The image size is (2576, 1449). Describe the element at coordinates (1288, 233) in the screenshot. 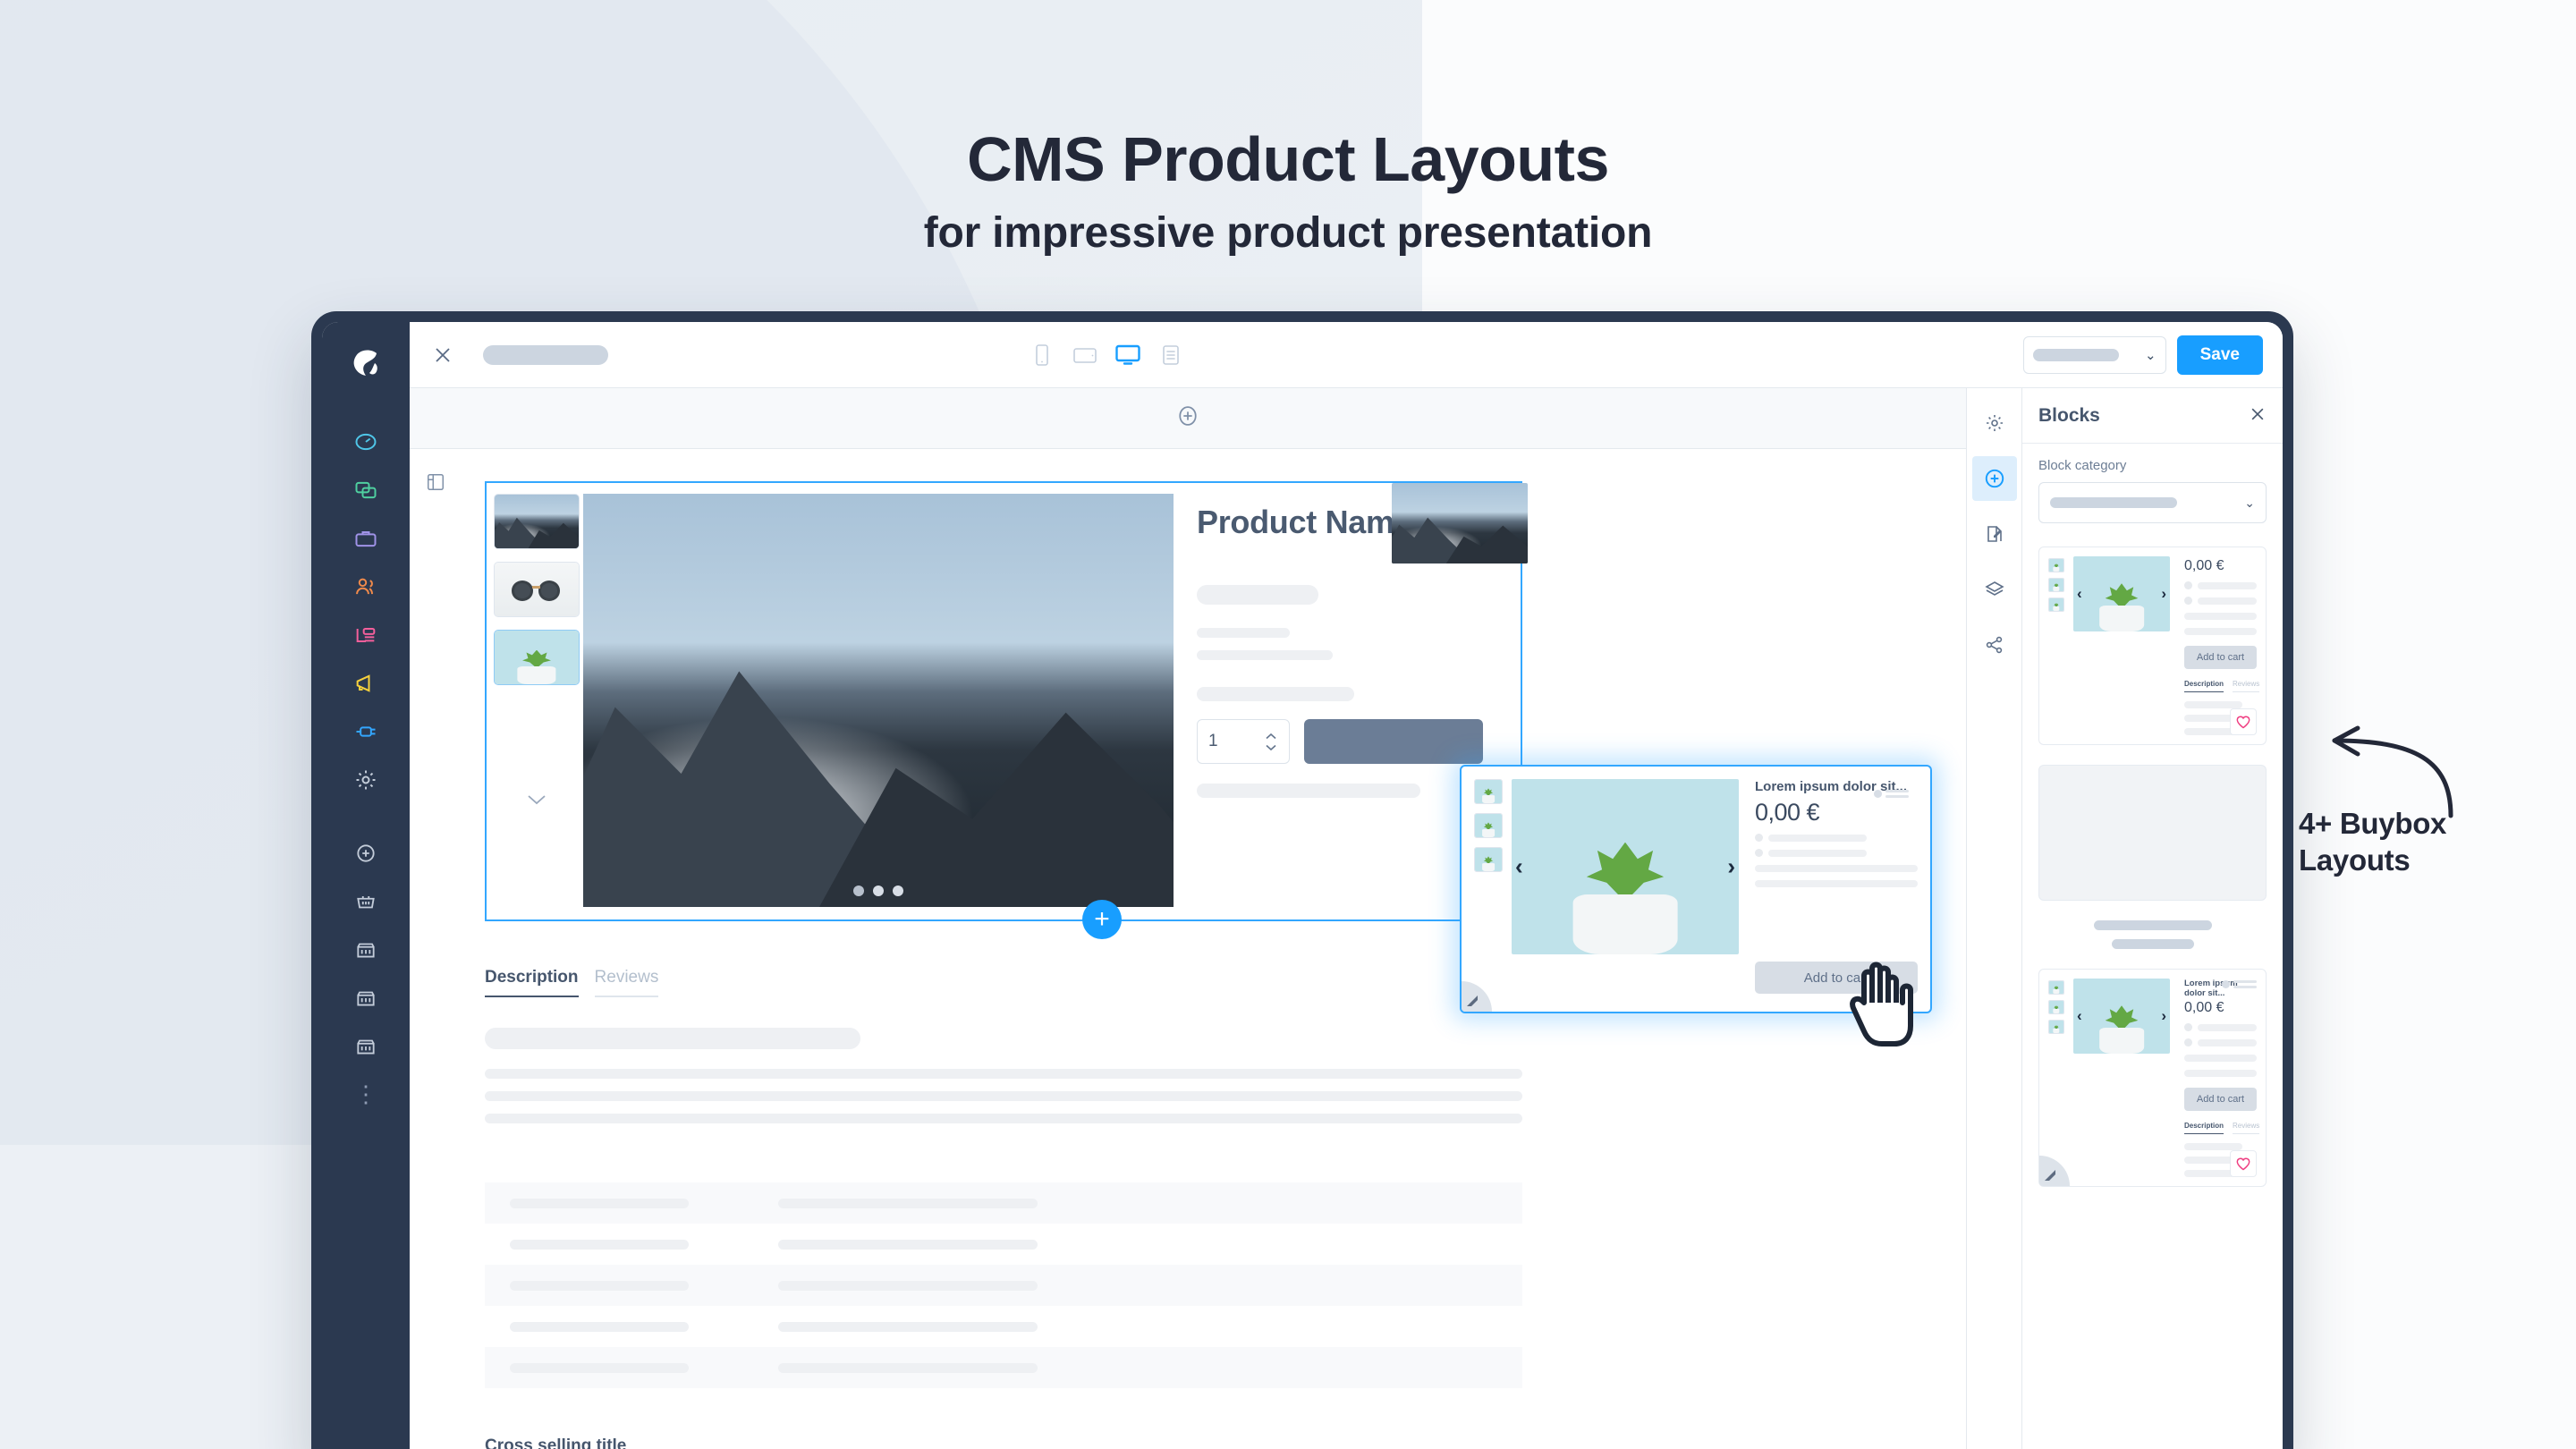

I see `page-subtitle: for impressive product presentation` at that location.